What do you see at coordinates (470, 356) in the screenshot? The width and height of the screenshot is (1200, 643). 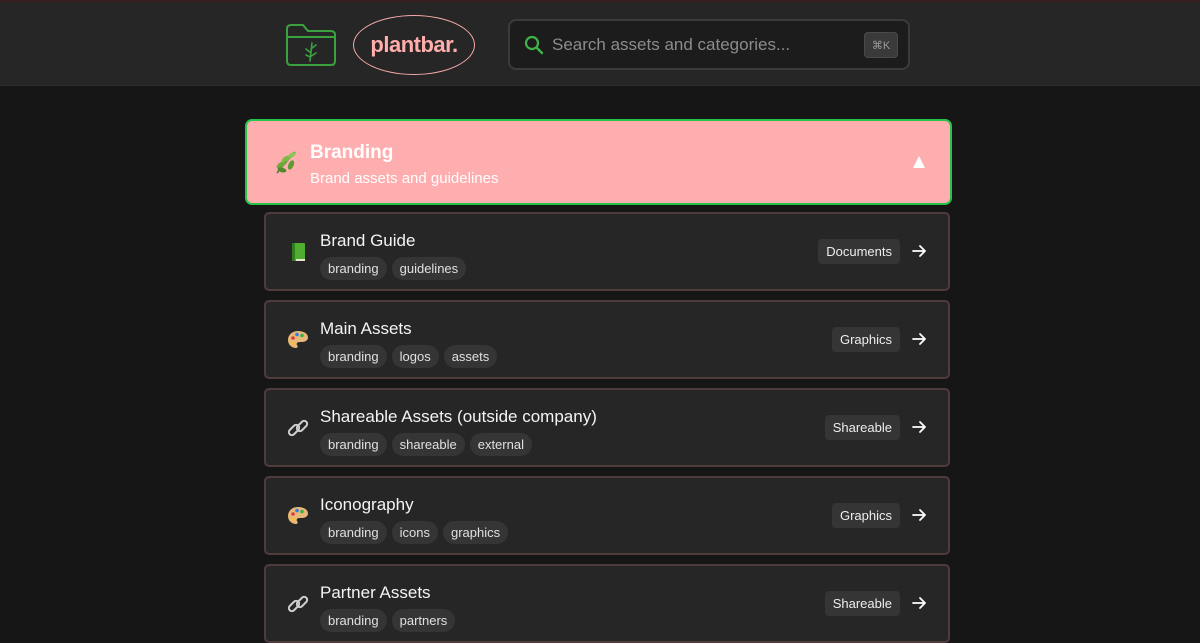 I see `tag: assets` at bounding box center [470, 356].